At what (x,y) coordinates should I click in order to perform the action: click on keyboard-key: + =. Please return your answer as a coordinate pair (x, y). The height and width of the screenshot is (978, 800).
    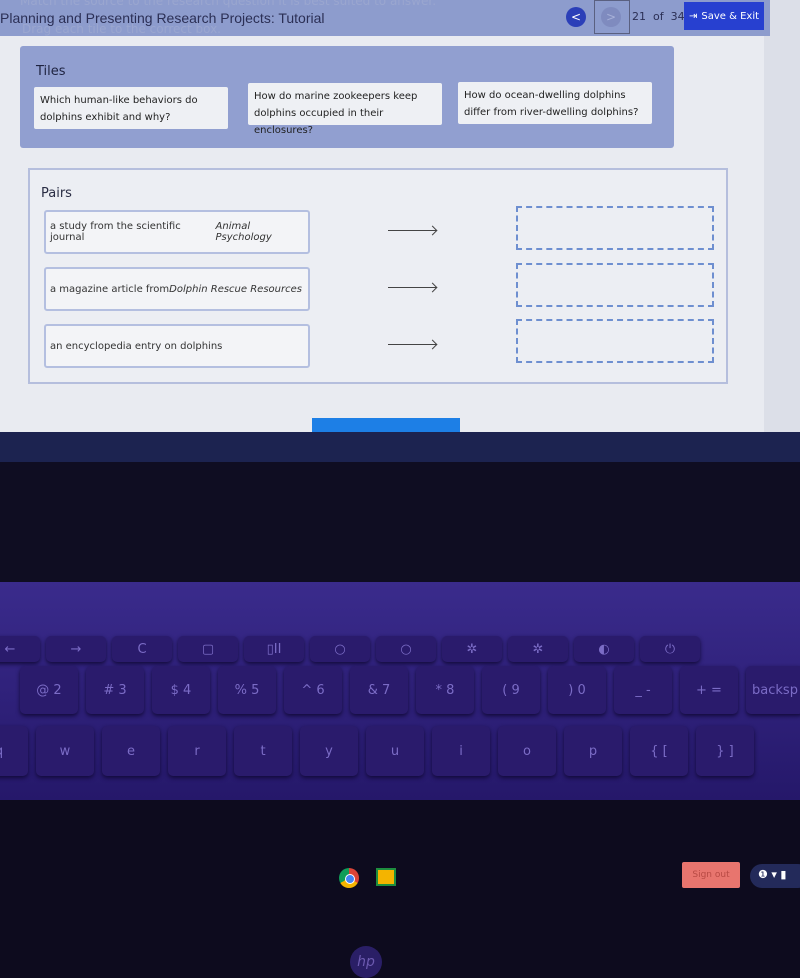
    Looking at the image, I should click on (709, 690).